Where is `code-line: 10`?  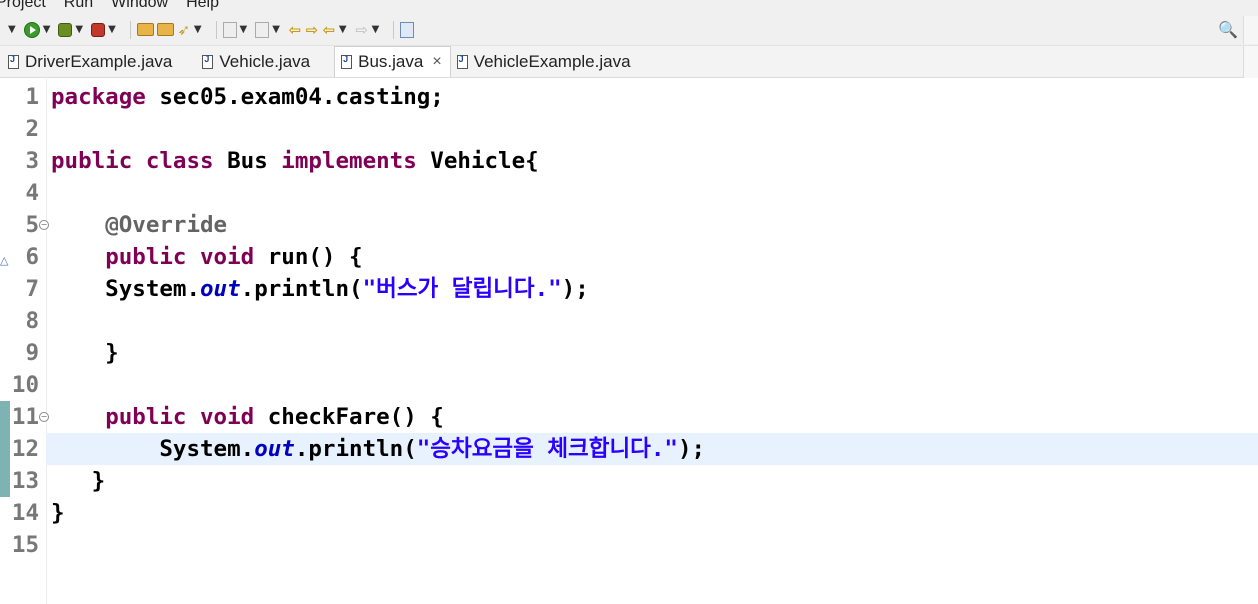
code-line: 10 is located at coordinates (629, 385).